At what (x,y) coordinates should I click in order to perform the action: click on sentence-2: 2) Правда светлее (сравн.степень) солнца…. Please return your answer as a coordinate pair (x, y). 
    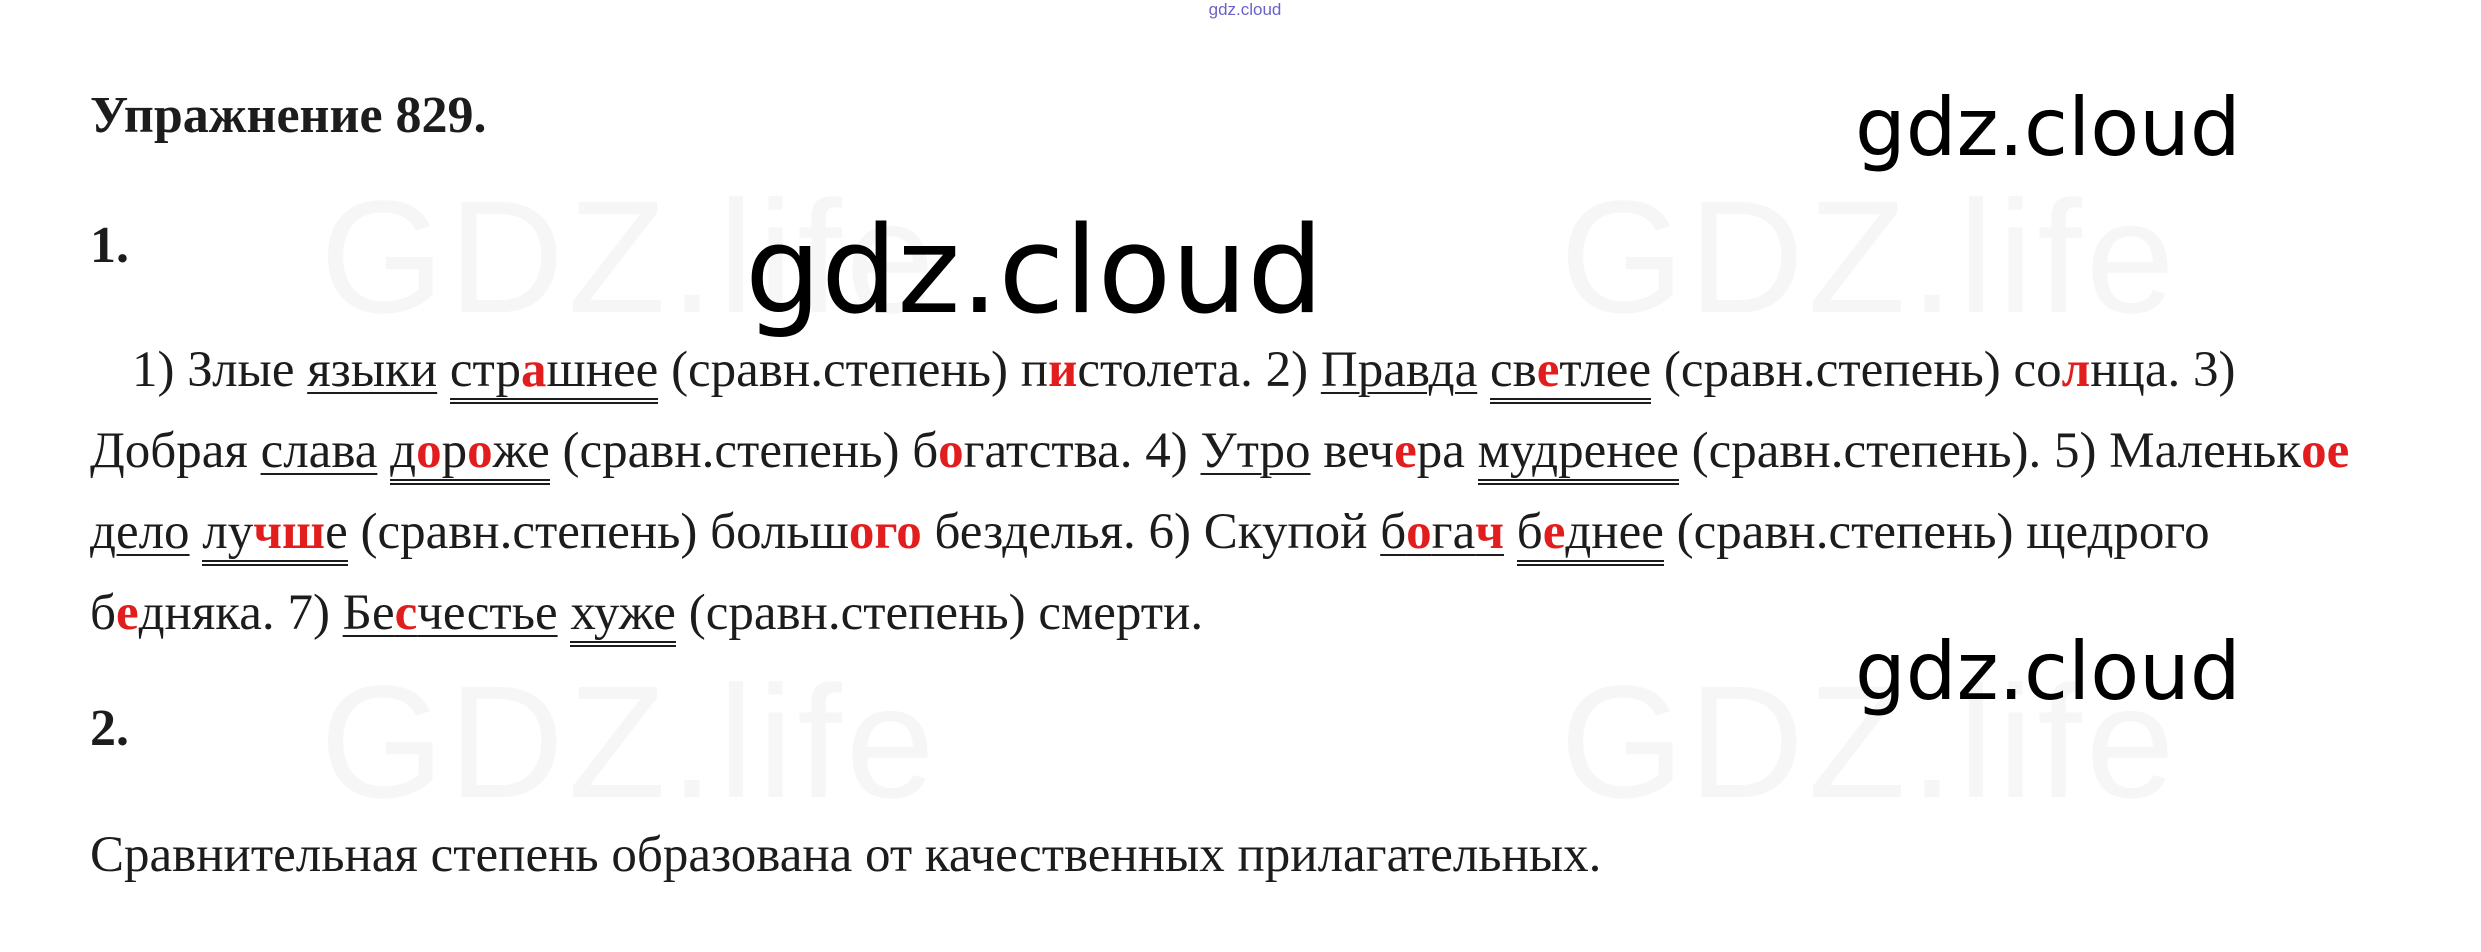
    Looking at the image, I should click on (1723, 373).